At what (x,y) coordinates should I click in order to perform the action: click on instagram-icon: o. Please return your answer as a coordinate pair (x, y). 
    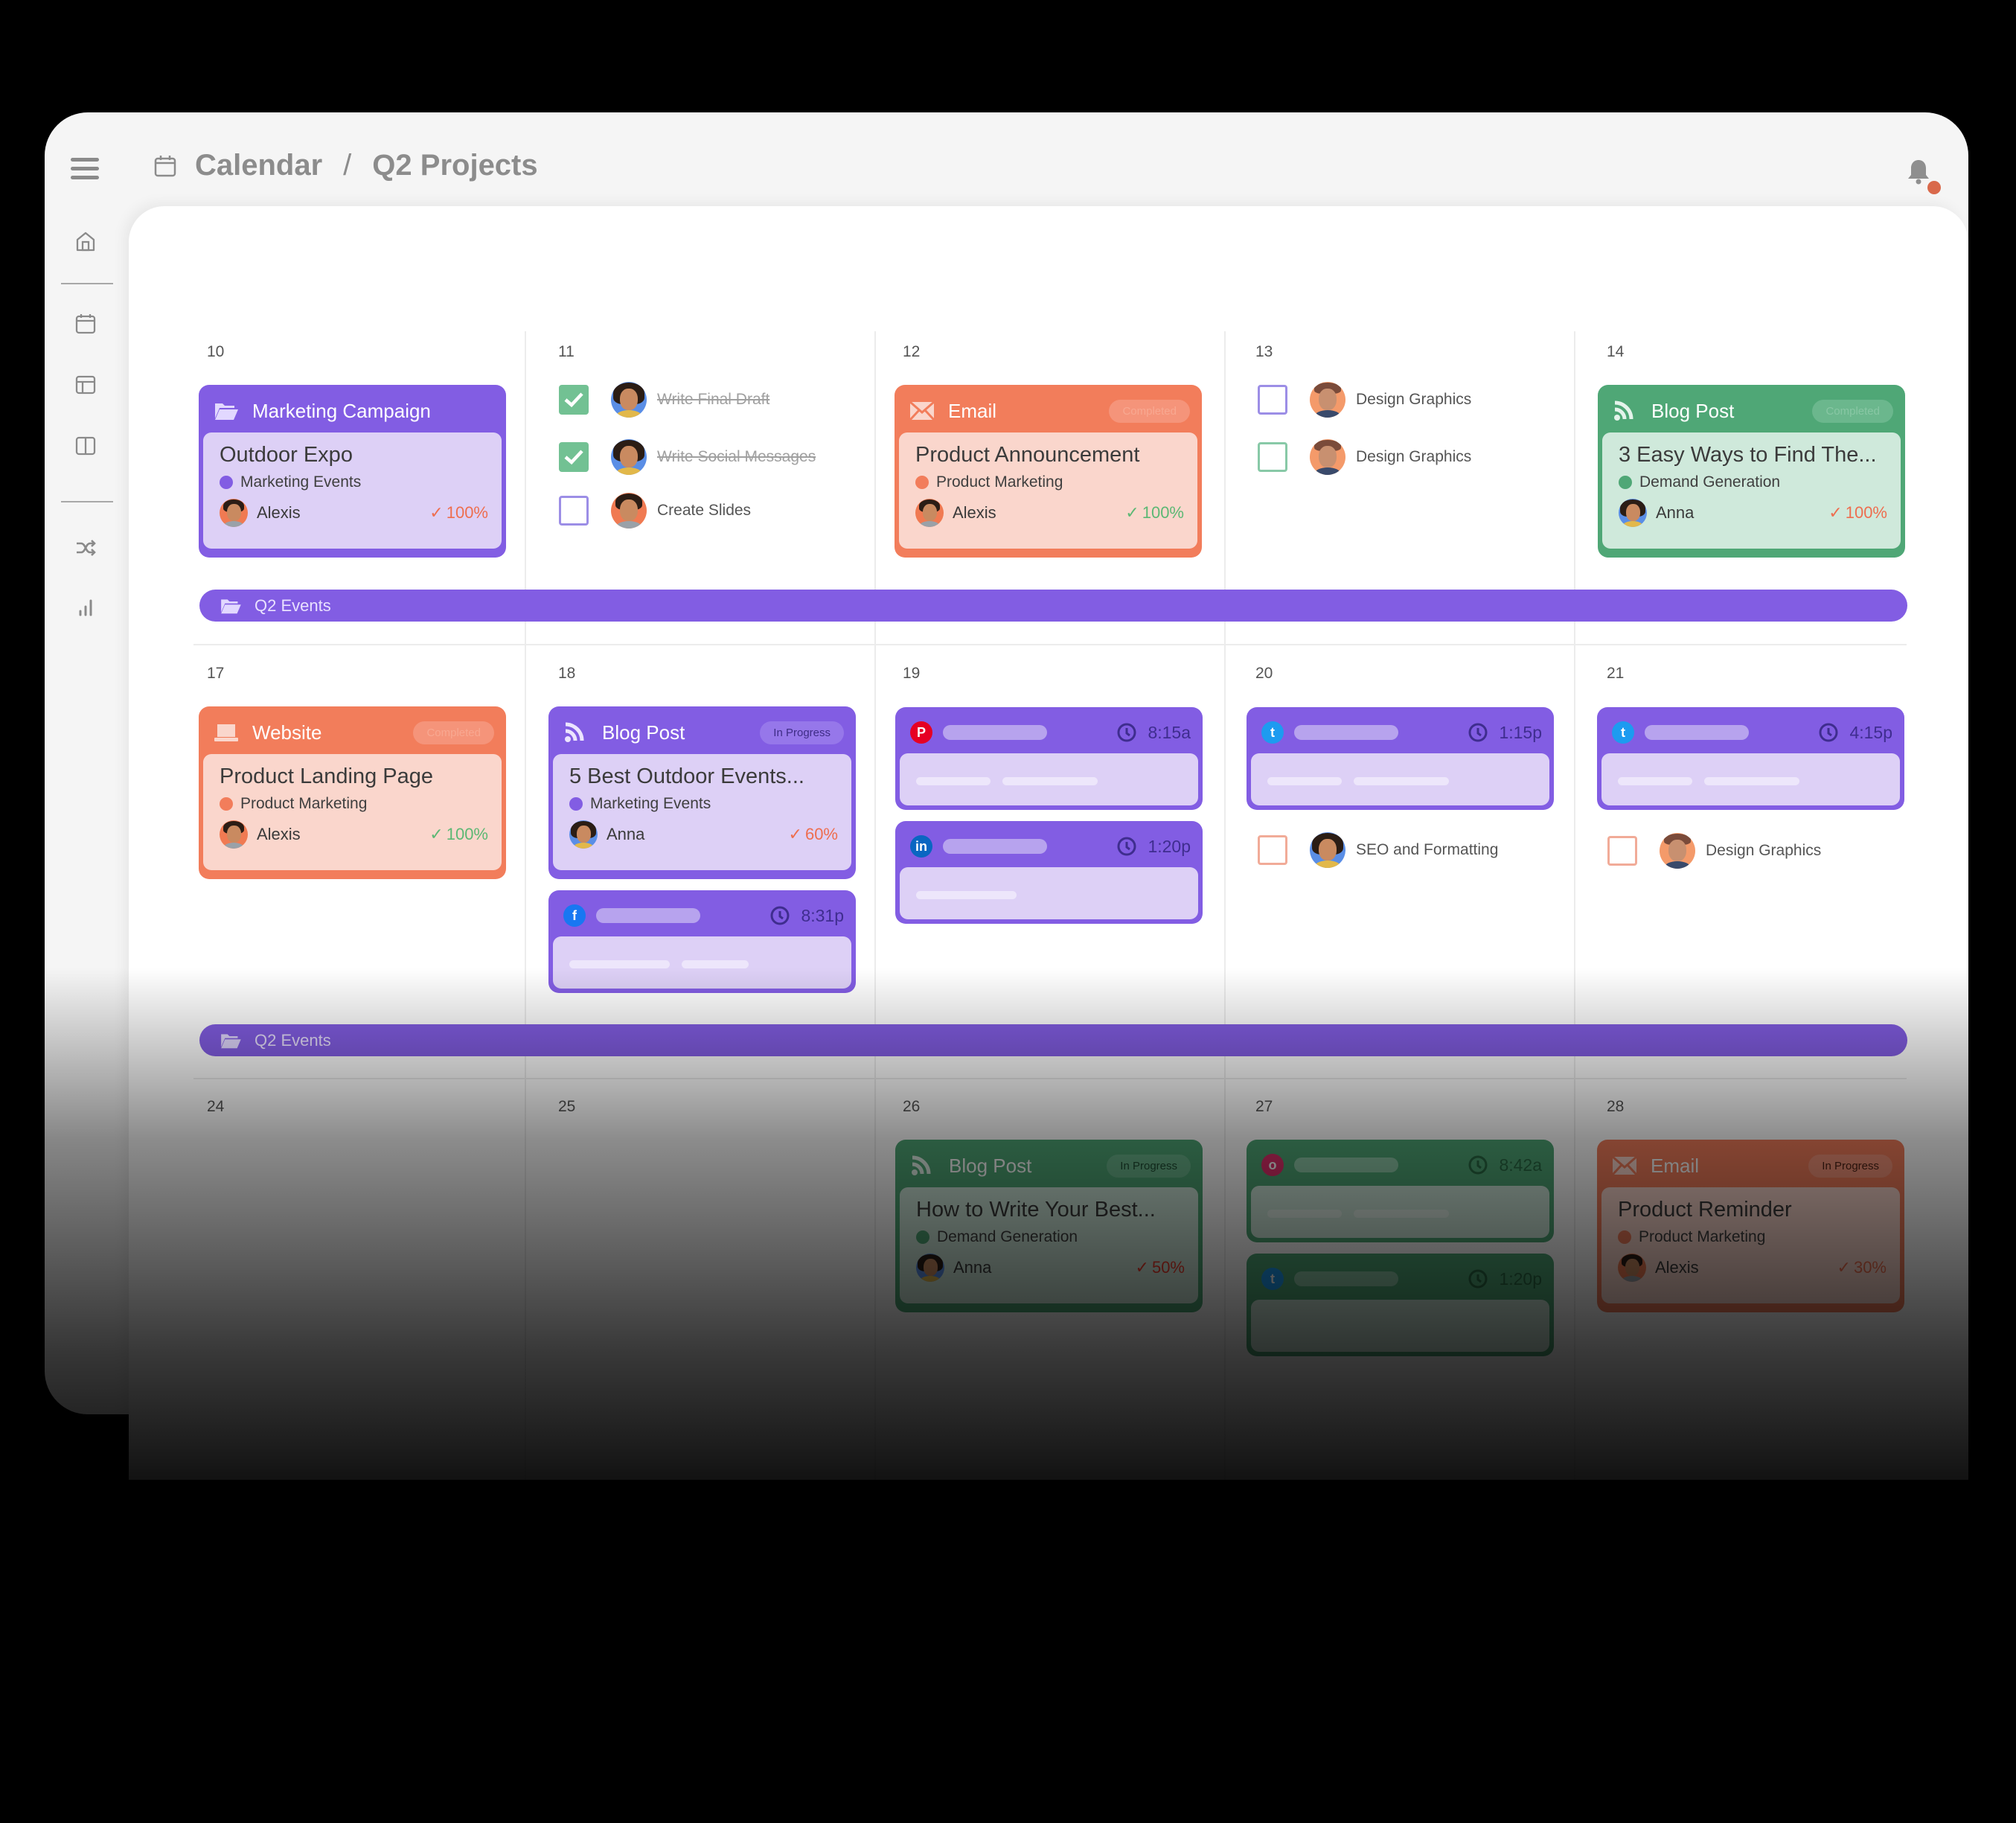
    Looking at the image, I should click on (1272, 1165).